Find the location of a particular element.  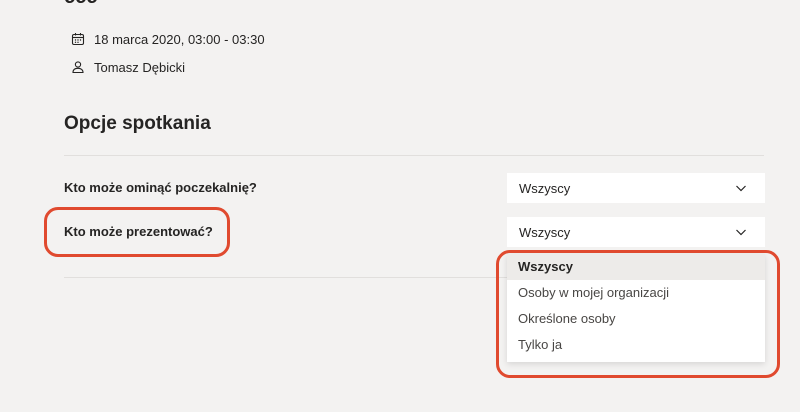

lobby-bypass-dropdown: Wszyscy is located at coordinates (636, 188).